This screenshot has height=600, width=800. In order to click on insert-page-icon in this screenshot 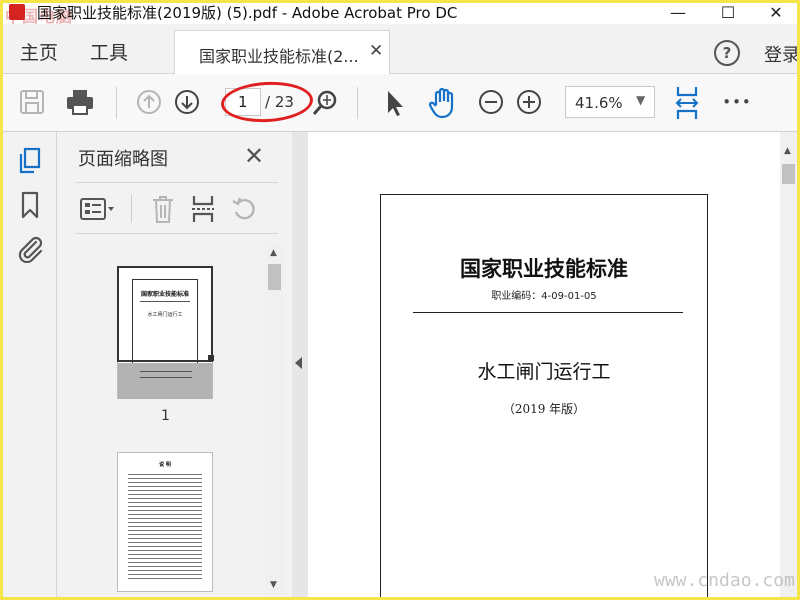, I will do `click(203, 209)`.